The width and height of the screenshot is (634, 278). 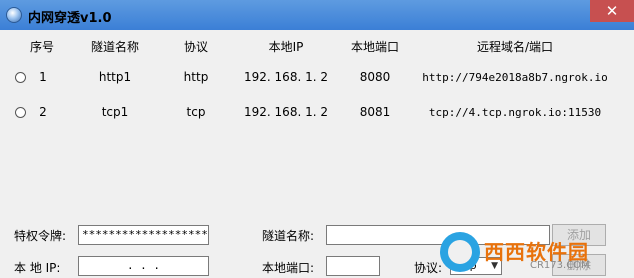 What do you see at coordinates (288, 268) in the screenshot?
I see `local-port-label: 本地端口:` at bounding box center [288, 268].